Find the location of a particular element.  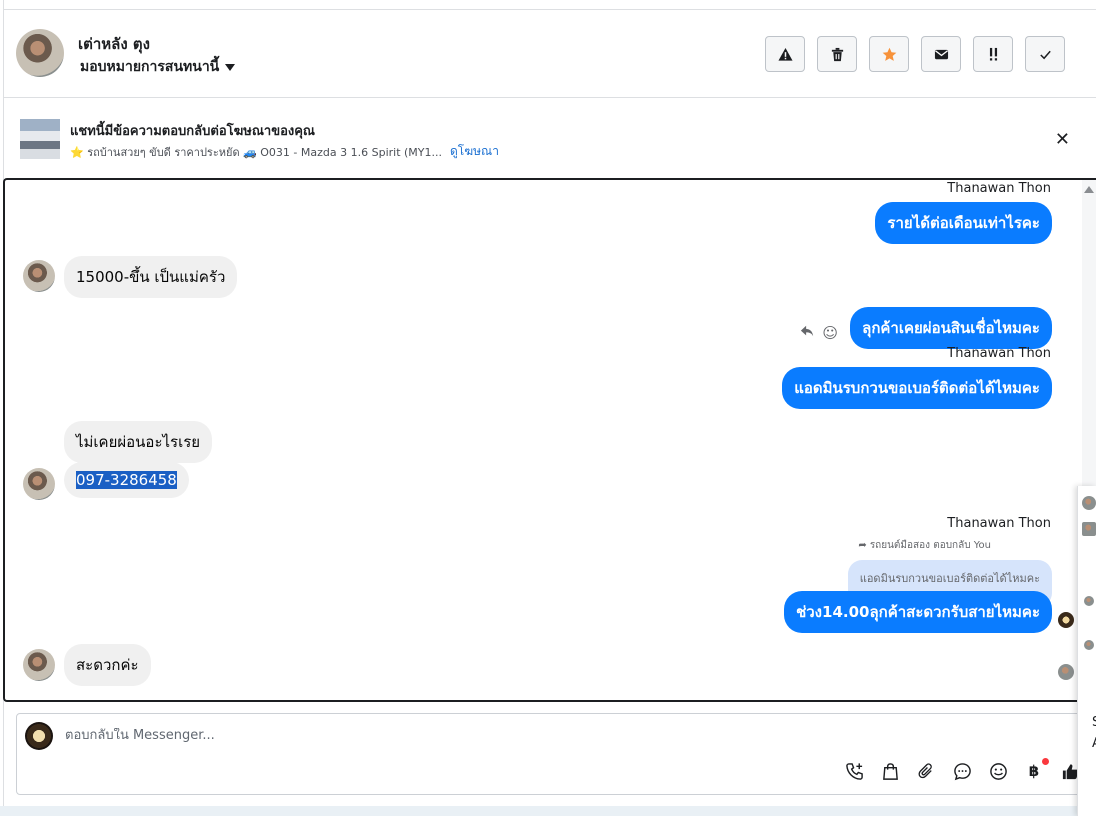

selected-phone-number: 097-3286458 is located at coordinates (126, 480).